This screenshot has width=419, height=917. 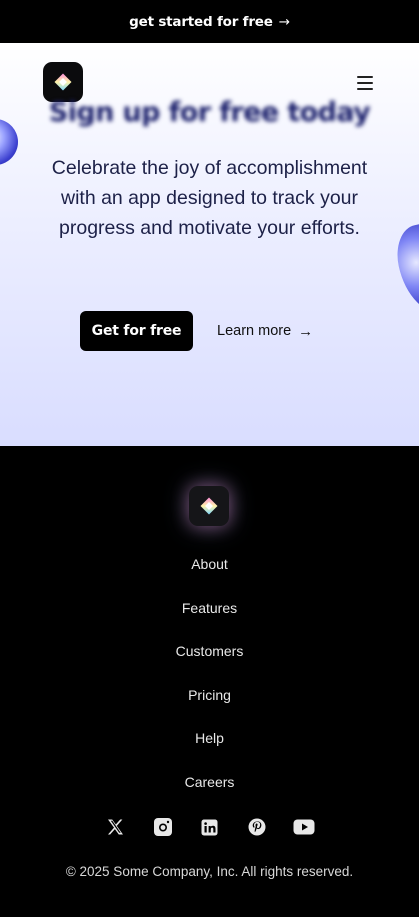 I want to click on learn-more-link: Learn more →, so click(x=265, y=331).